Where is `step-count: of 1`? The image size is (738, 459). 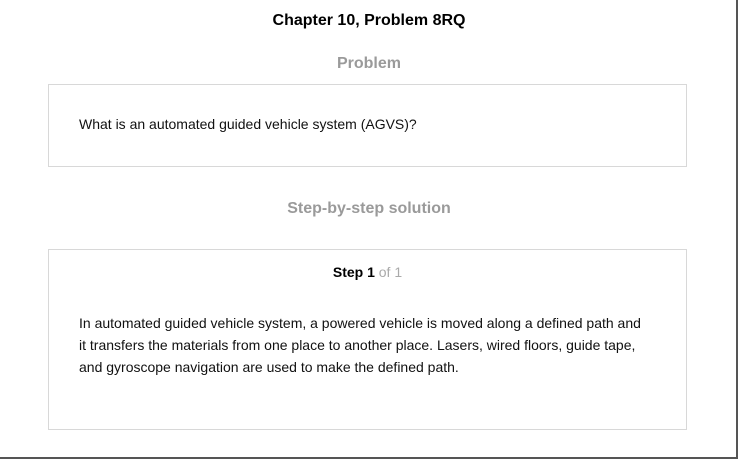
step-count: of 1 is located at coordinates (390, 272).